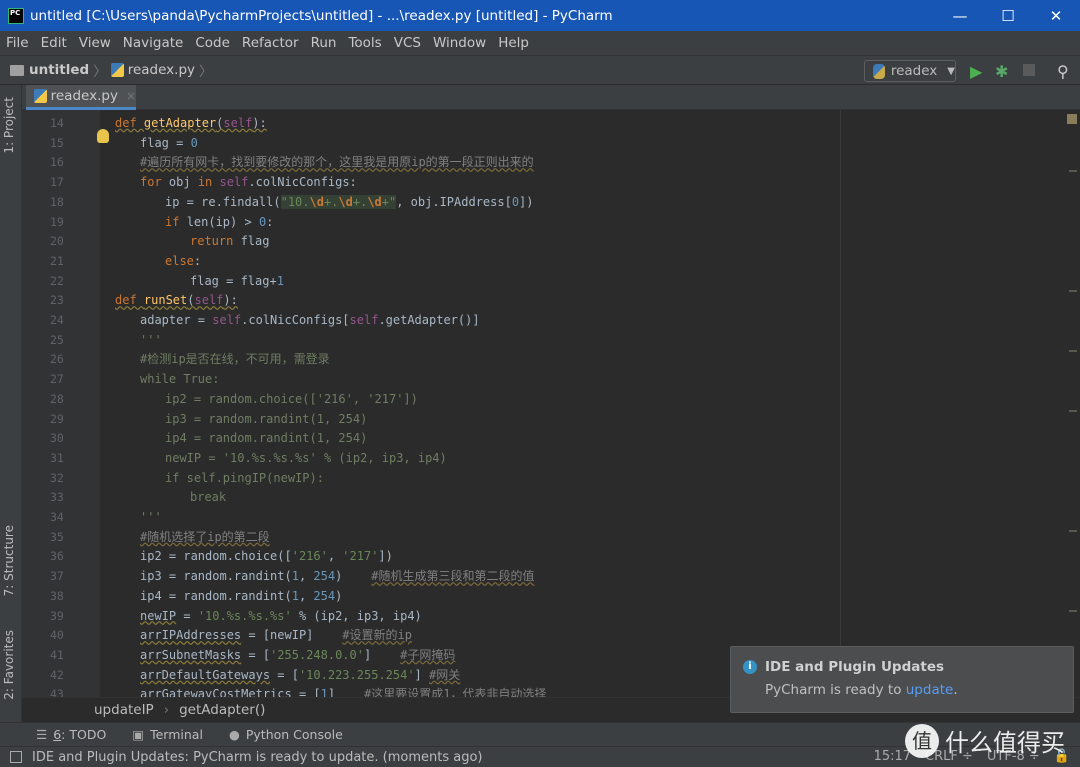  I want to click on maximize-button: ☐, so click(1008, 16).